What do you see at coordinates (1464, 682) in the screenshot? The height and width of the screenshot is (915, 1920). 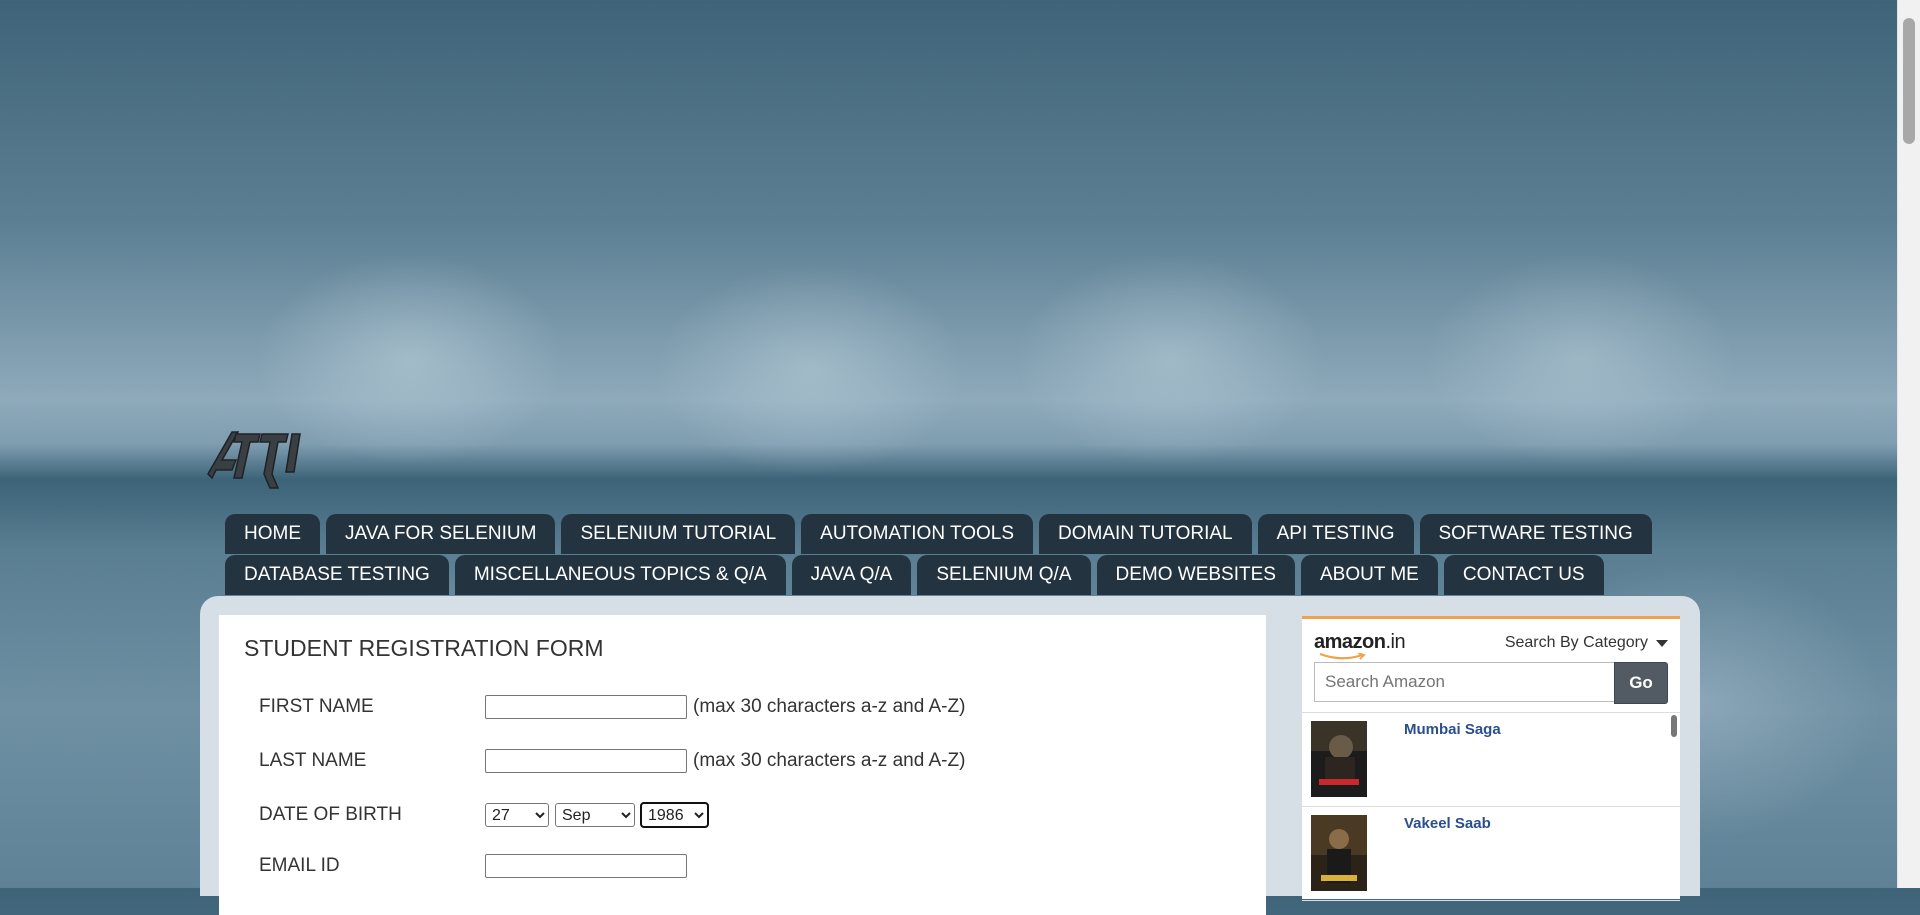 I see `amazon-search-input` at bounding box center [1464, 682].